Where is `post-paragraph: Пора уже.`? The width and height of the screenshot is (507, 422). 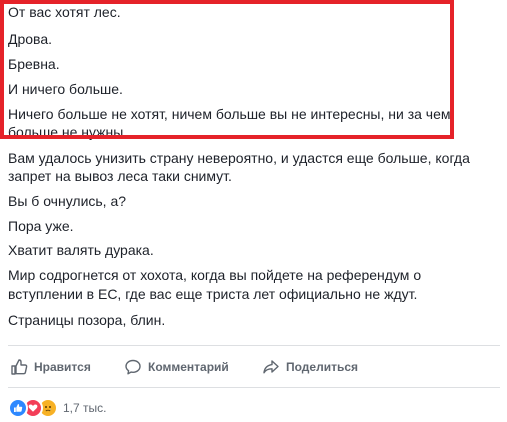
post-paragraph: Пора уже. is located at coordinates (41, 226).